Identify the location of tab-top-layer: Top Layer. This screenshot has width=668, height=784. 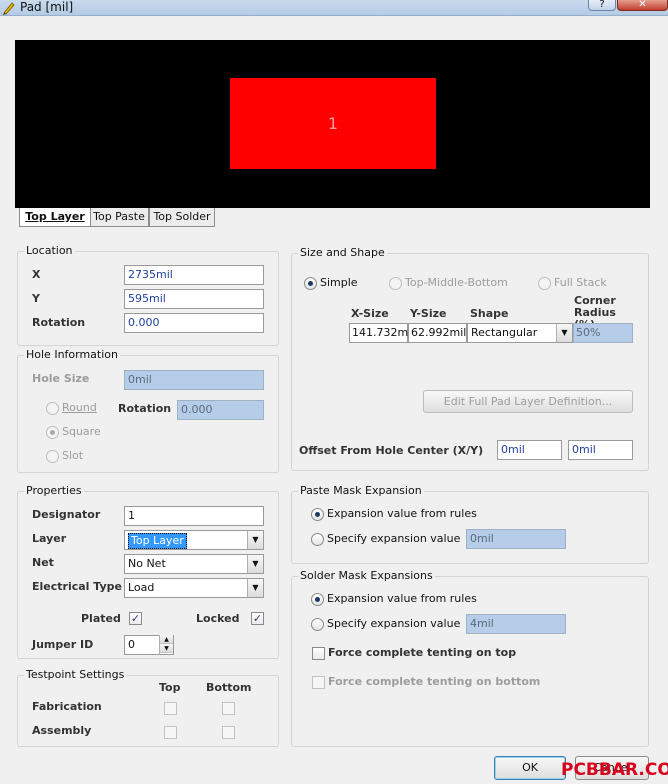
(55, 217).